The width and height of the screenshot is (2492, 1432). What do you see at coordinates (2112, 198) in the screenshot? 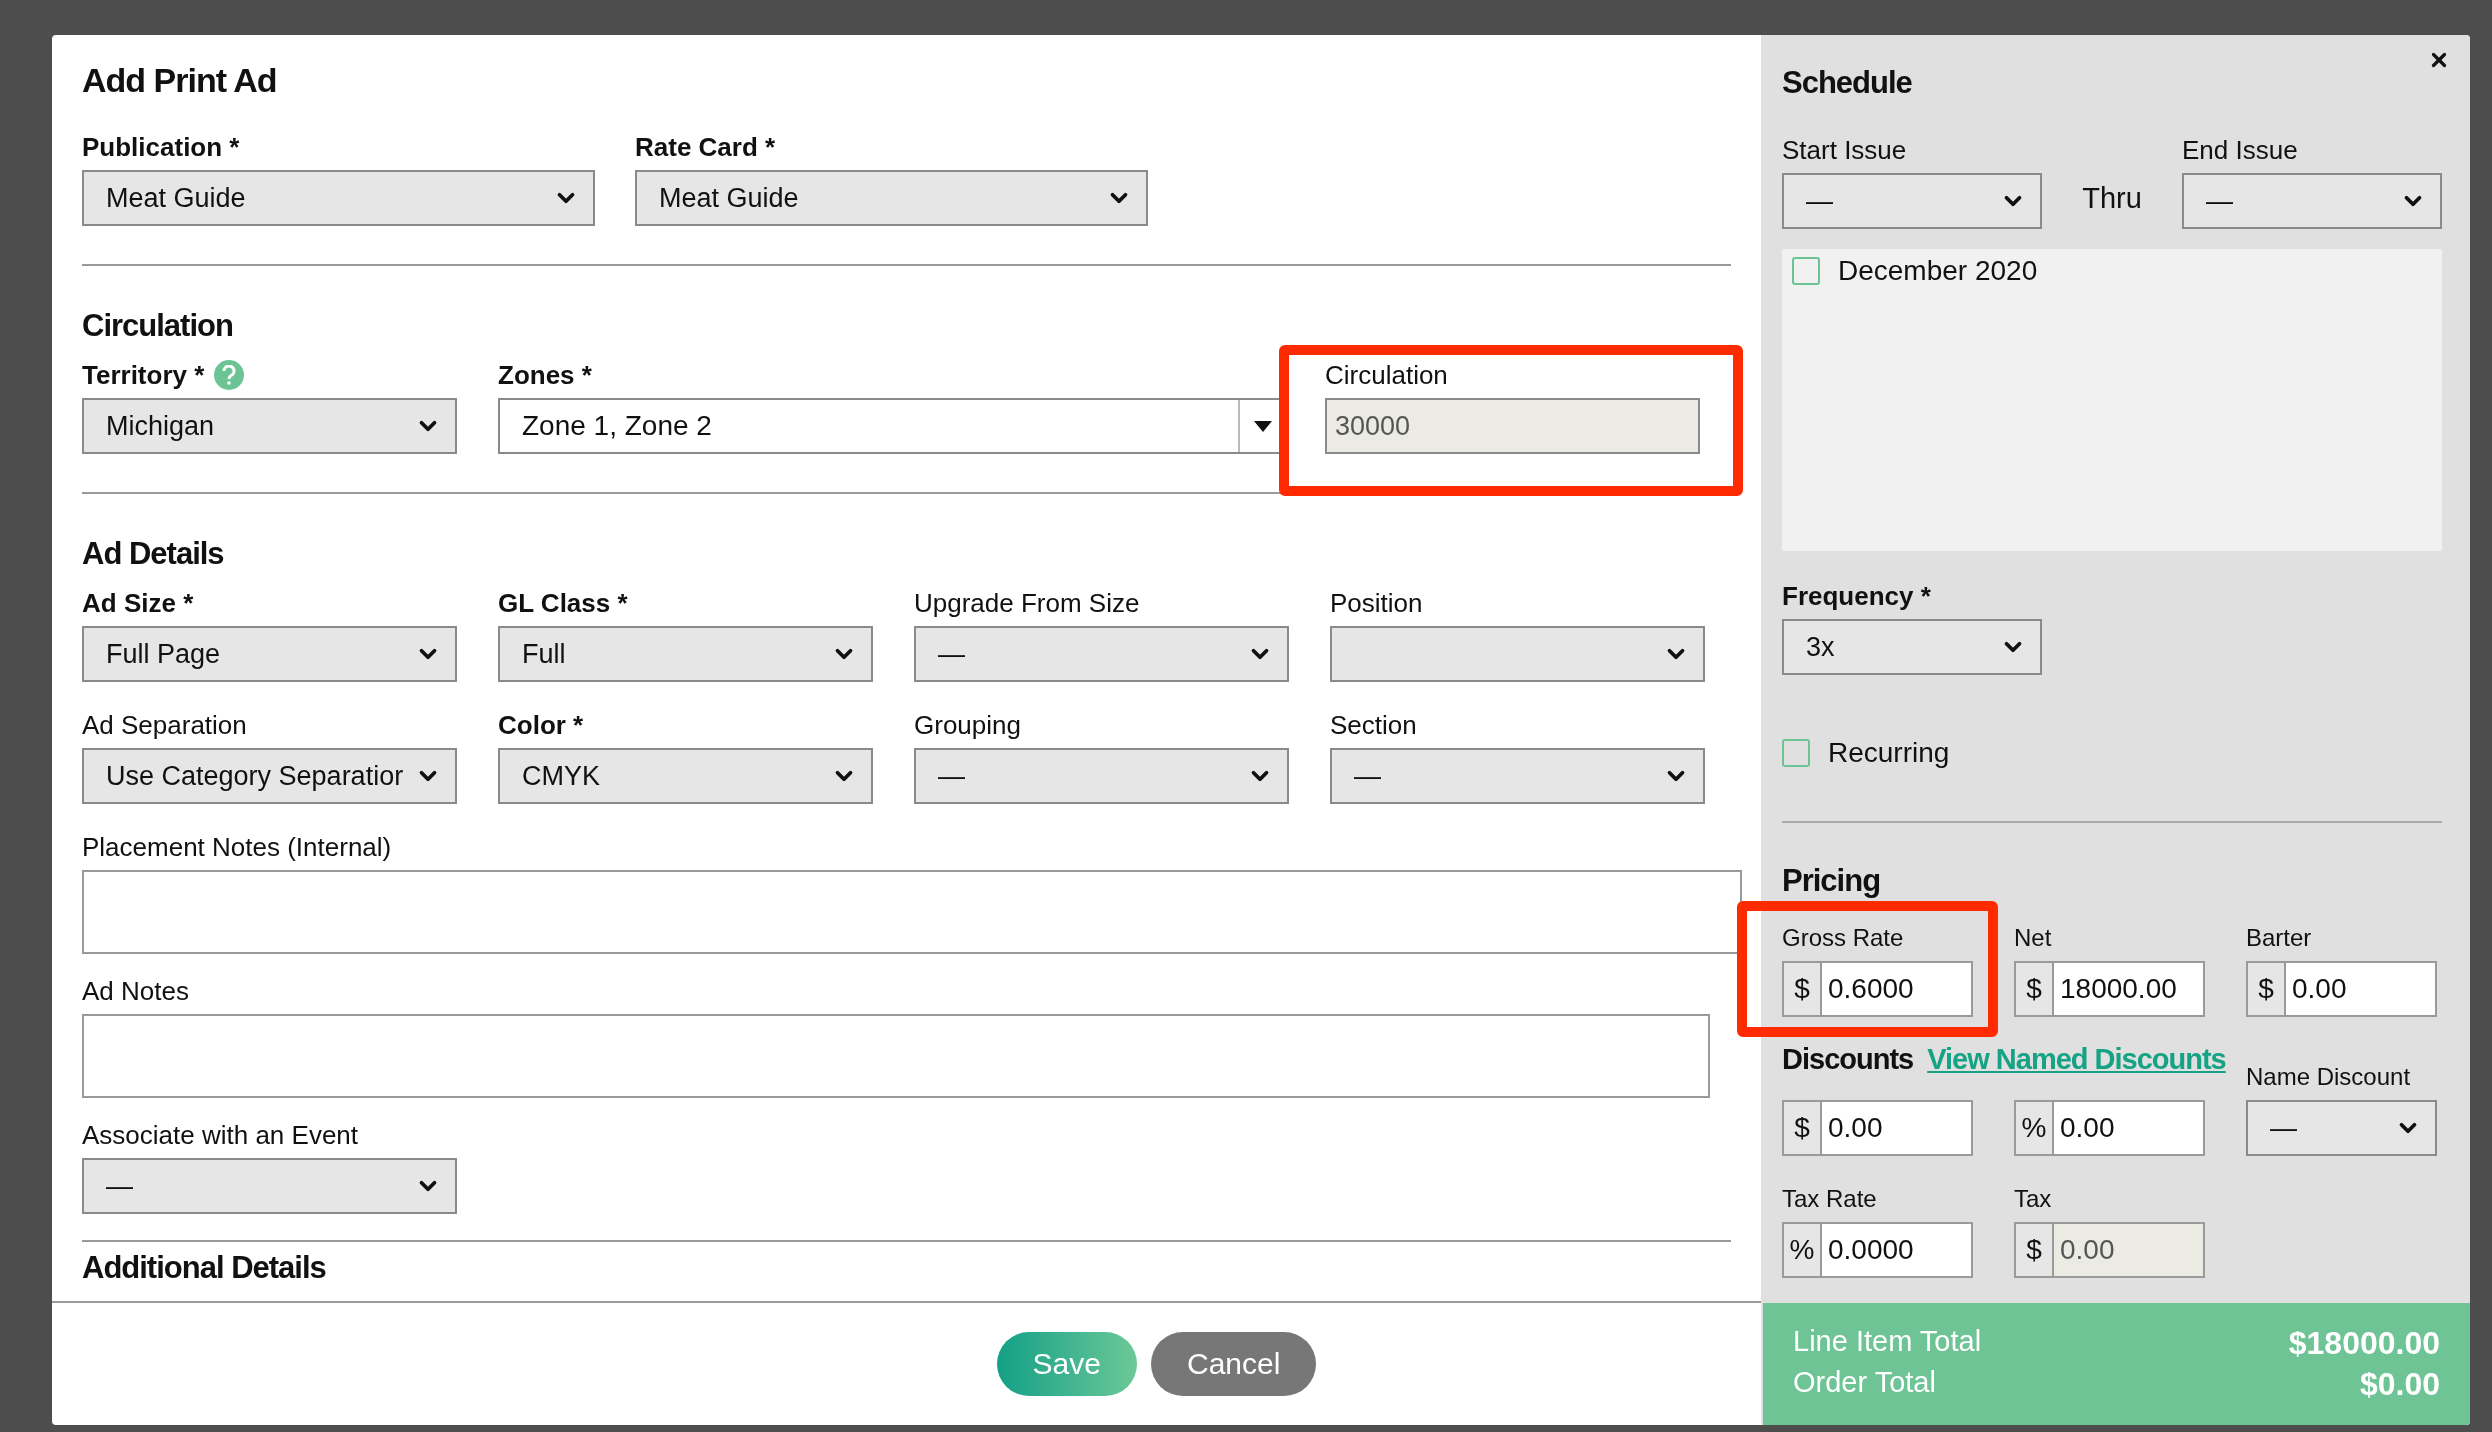
I see `thru-label: Thru` at bounding box center [2112, 198].